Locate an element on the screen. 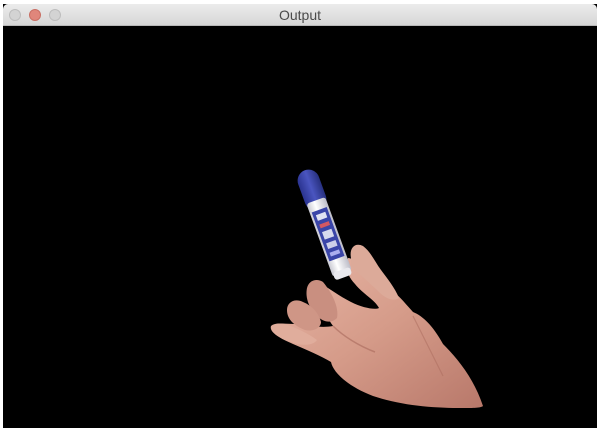  title-bar: Output is located at coordinates (300, 15).